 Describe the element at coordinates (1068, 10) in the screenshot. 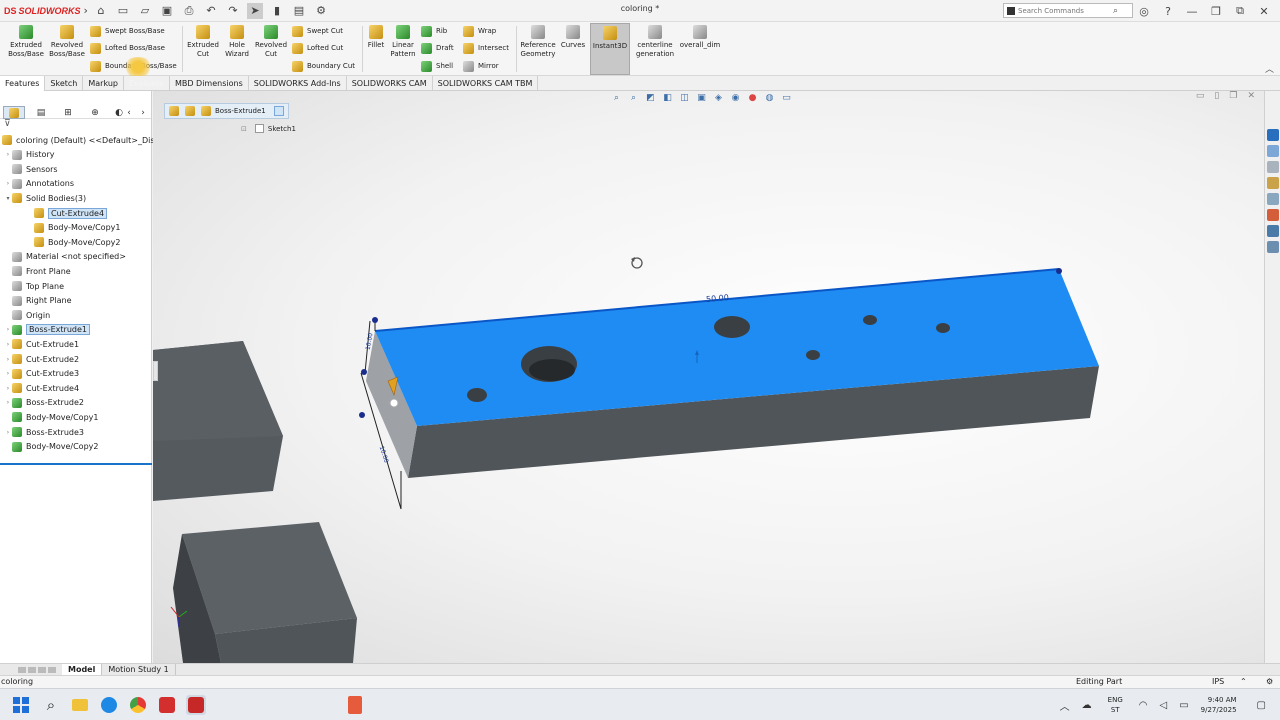

I see `search-commands-box: ⌕` at that location.